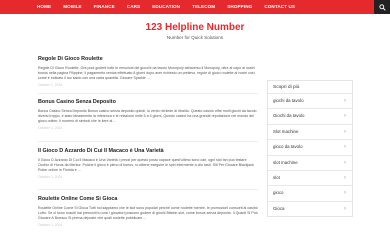 This screenshot has width=390, height=240. I want to click on site-tagline: Number for Quick Solutions, so click(195, 37).